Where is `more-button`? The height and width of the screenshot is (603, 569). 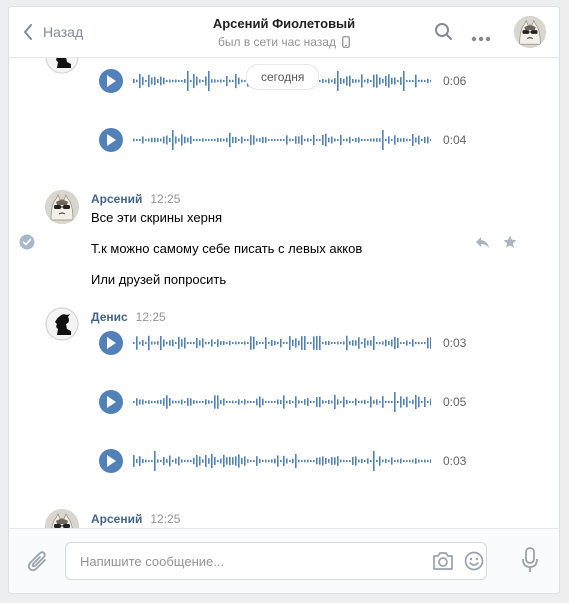
more-button is located at coordinates (481, 38).